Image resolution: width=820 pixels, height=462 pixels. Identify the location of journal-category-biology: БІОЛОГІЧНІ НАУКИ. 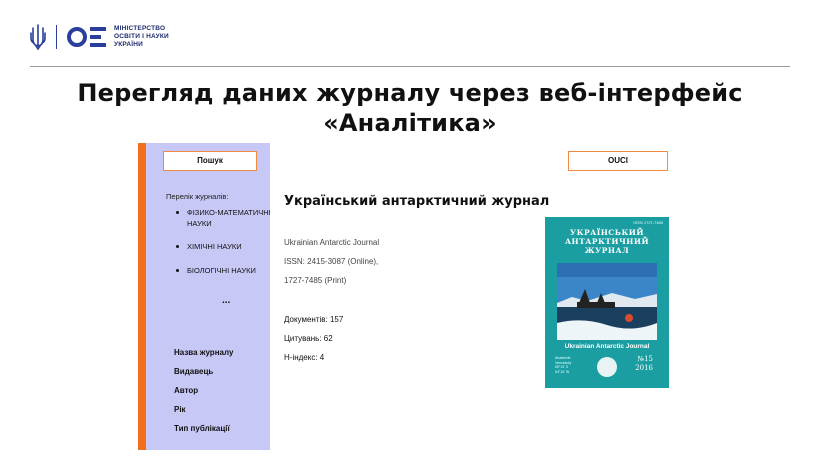
(223, 270).